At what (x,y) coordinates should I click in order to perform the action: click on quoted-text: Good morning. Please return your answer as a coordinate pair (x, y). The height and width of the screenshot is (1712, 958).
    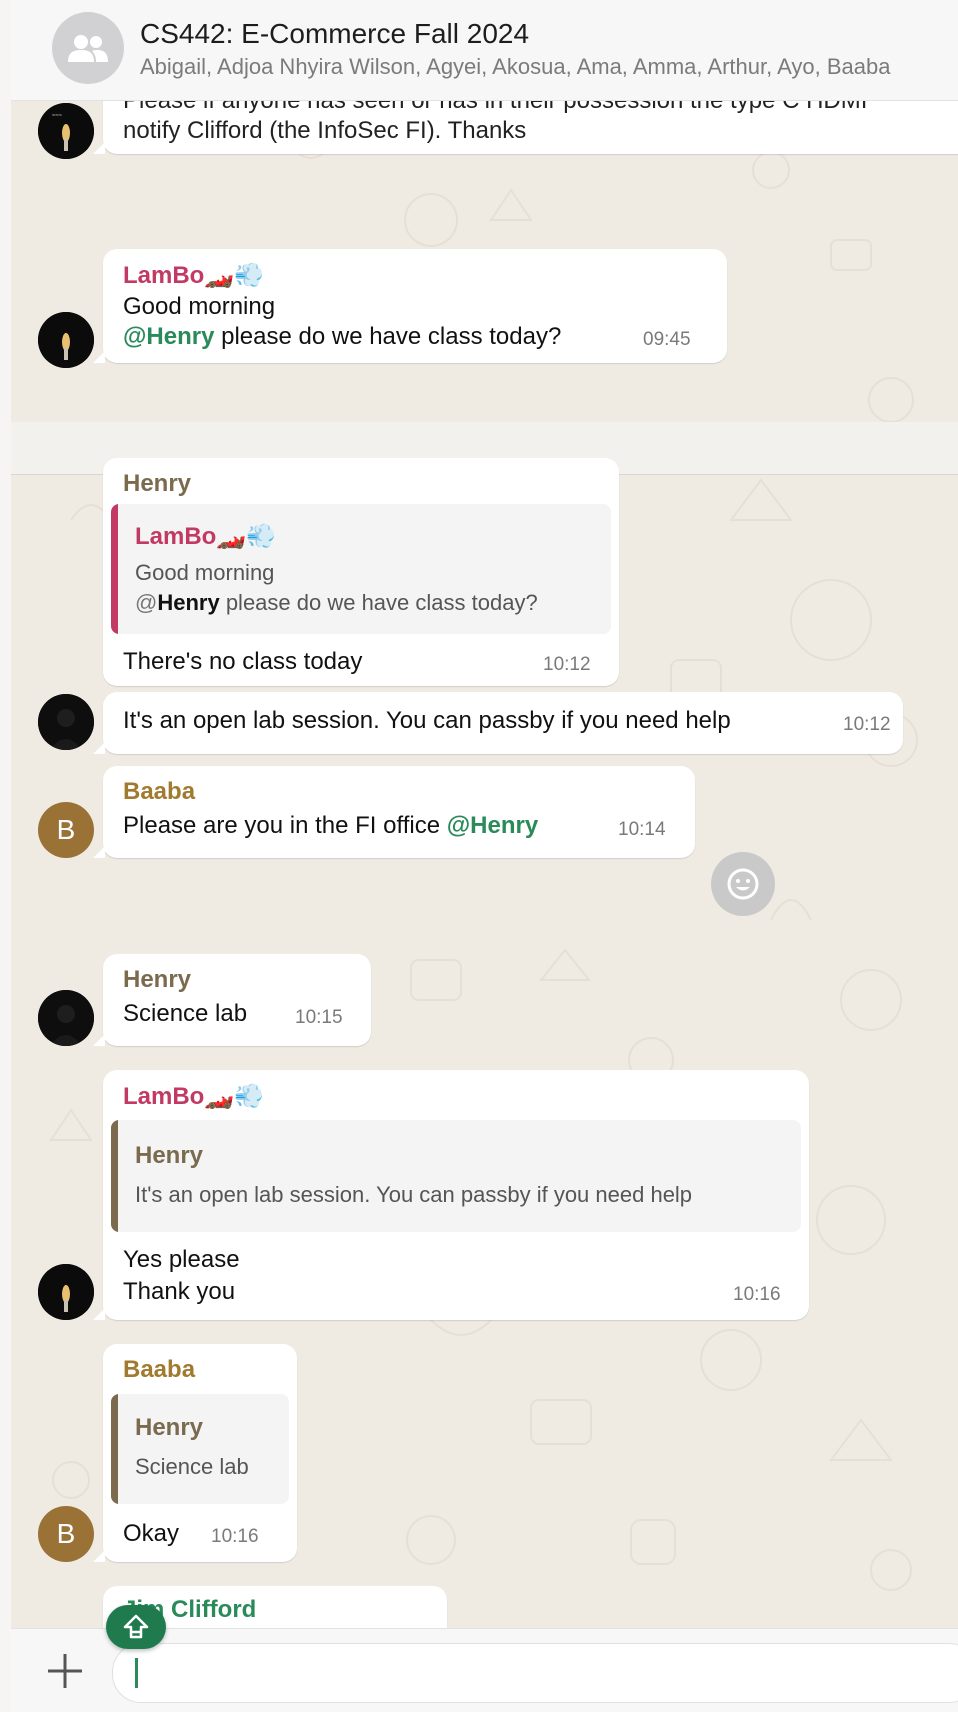
    Looking at the image, I should click on (205, 572).